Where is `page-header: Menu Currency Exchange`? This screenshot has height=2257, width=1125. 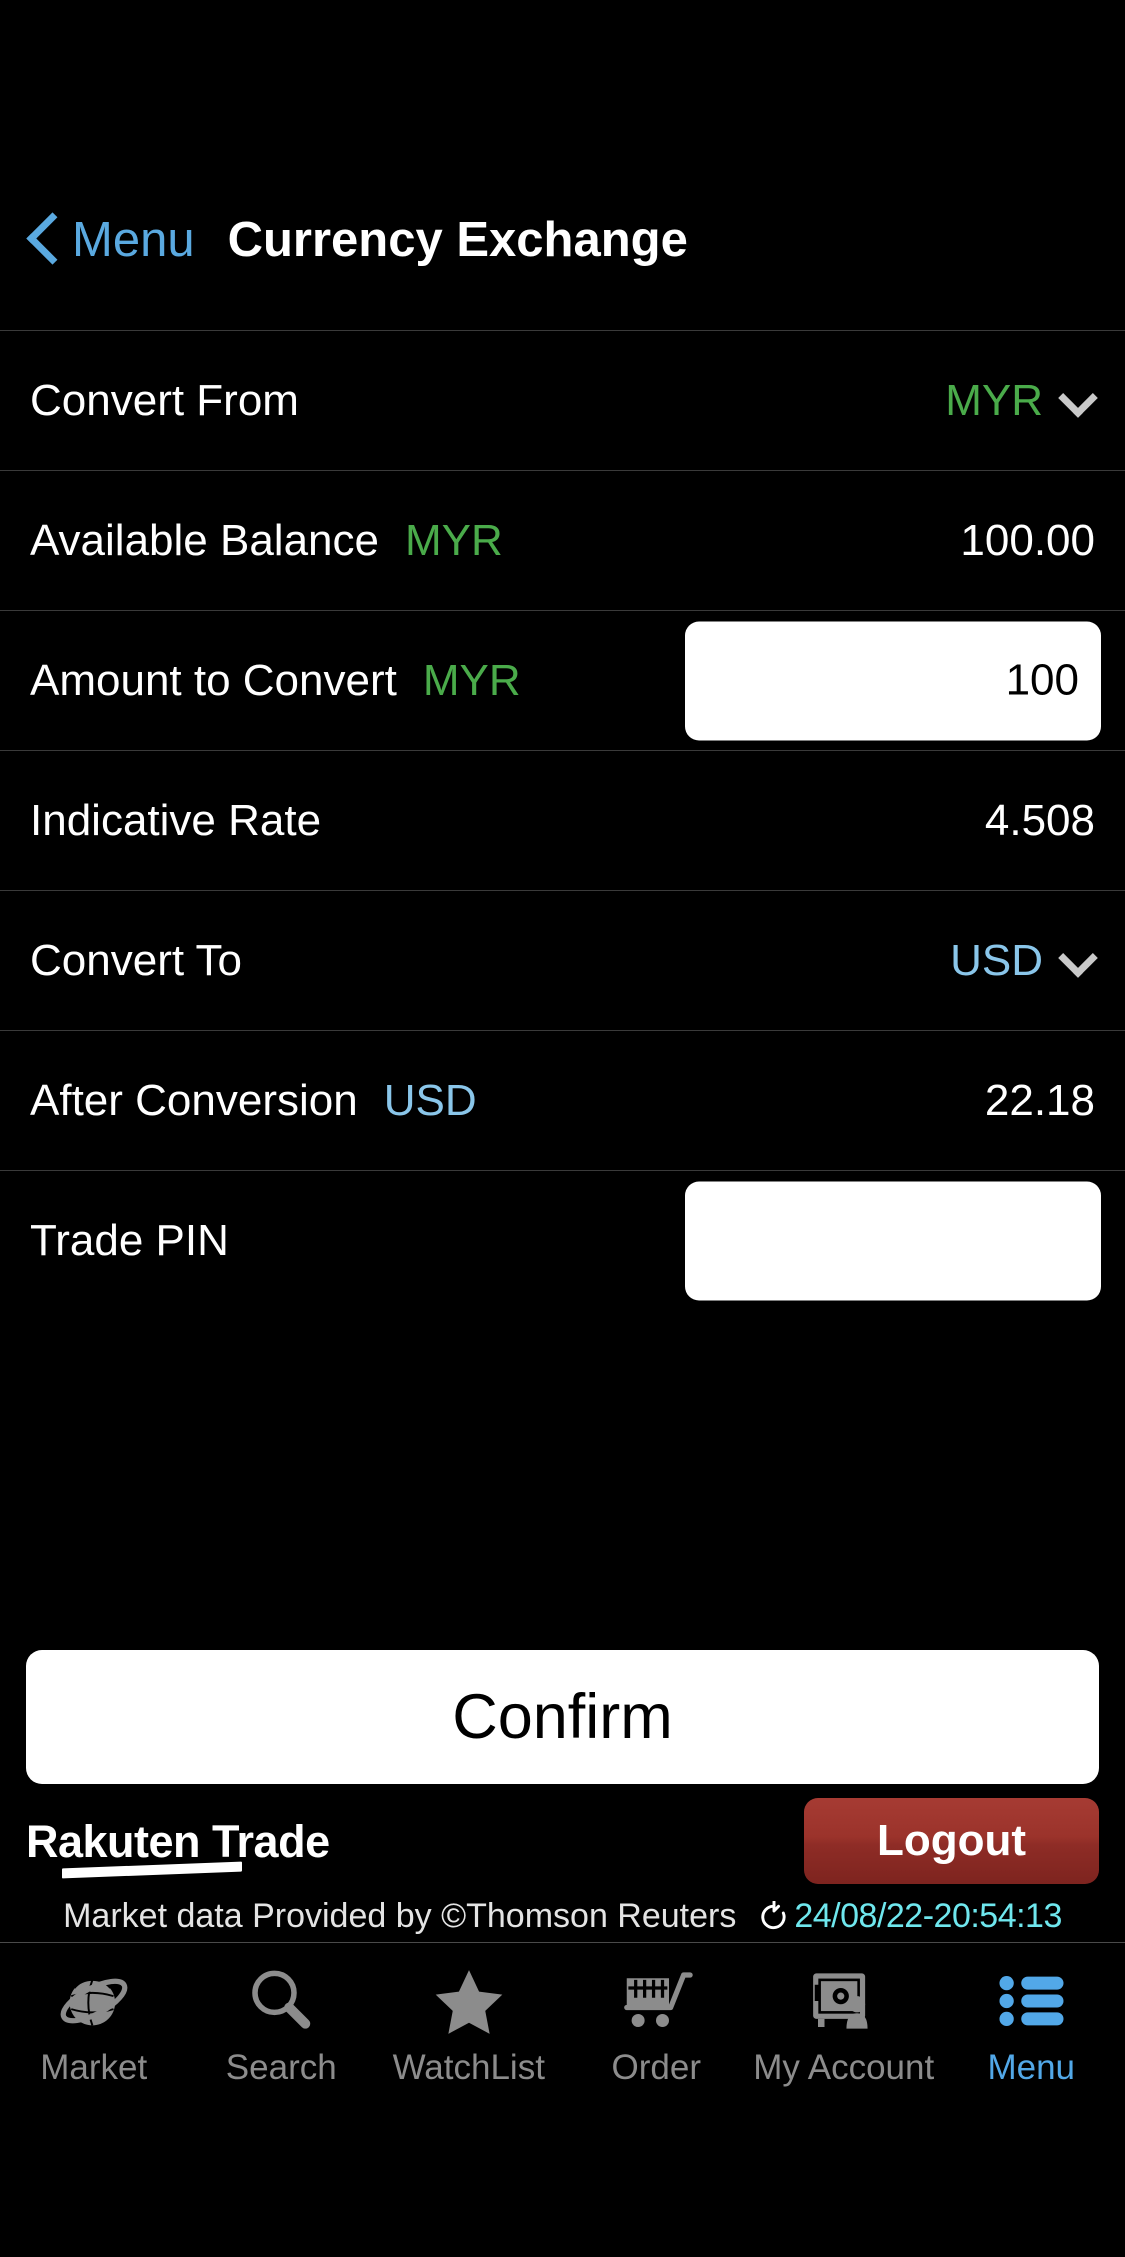
page-header: Menu Currency Exchange is located at coordinates (562, 240).